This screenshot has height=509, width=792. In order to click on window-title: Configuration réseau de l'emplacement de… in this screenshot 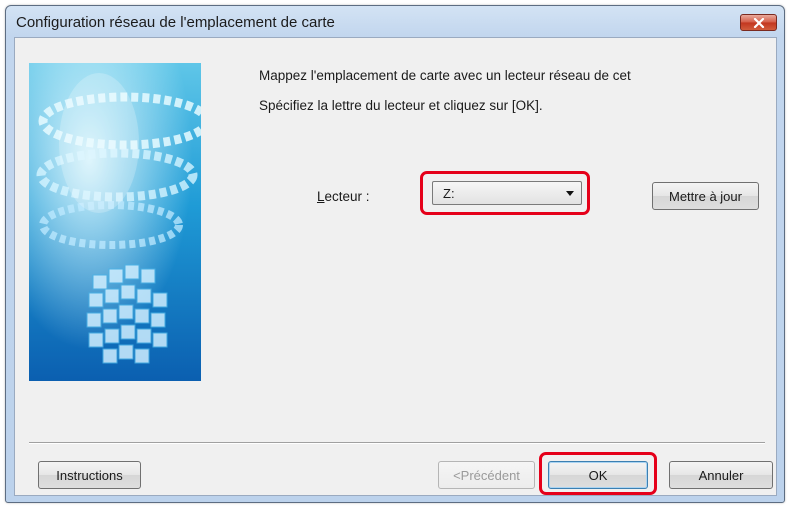, I will do `click(175, 22)`.